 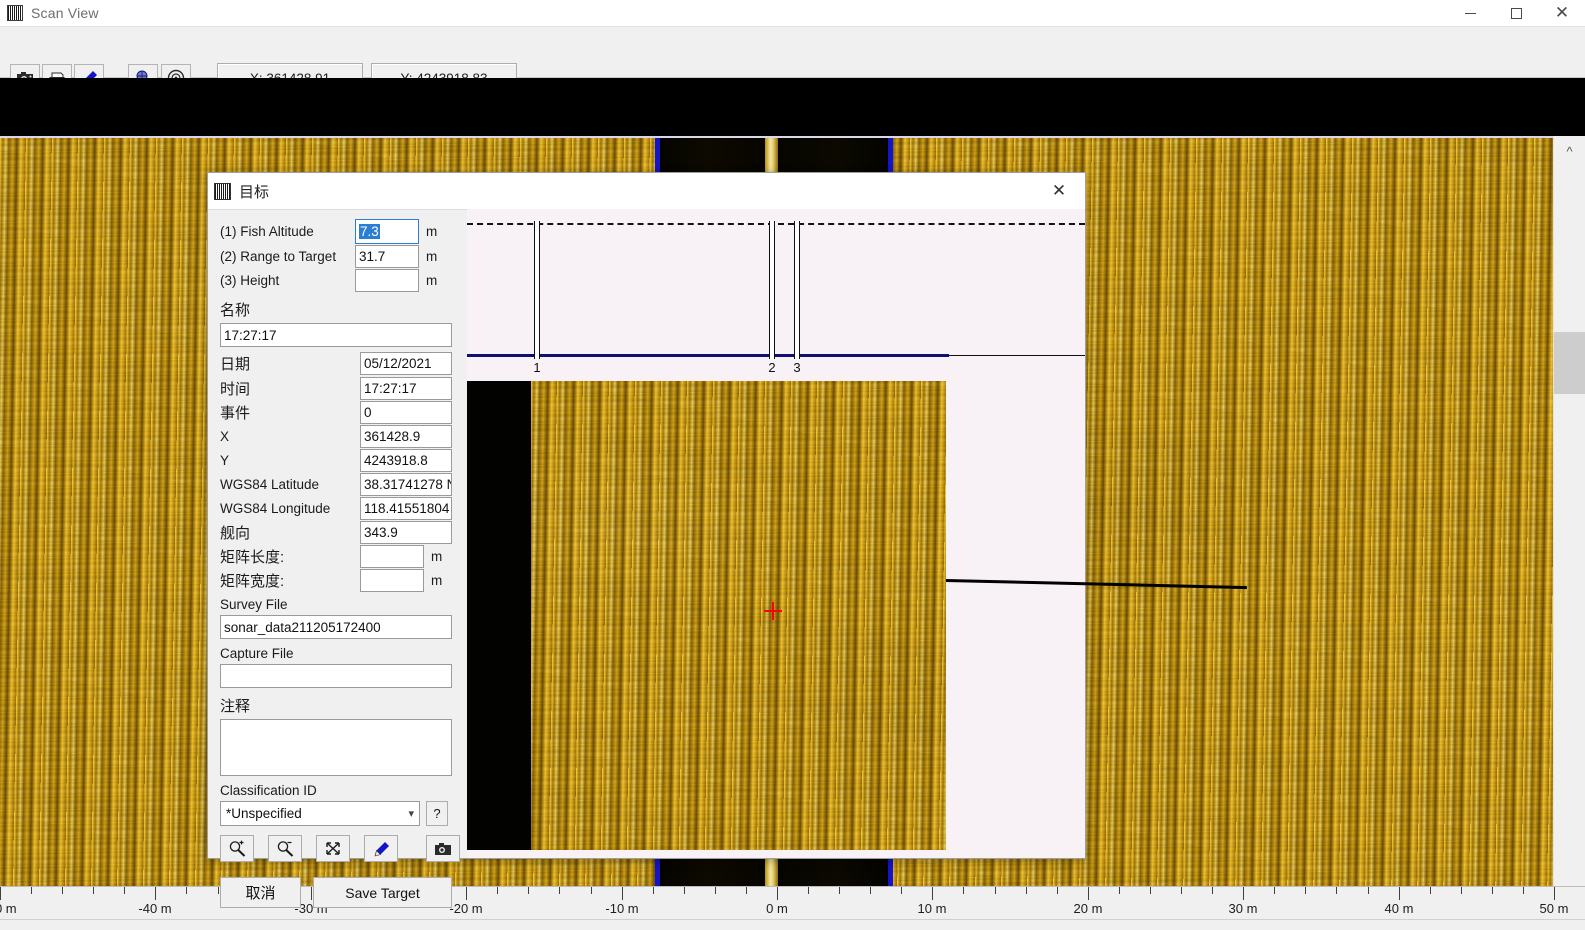 I want to click on fish-altitude-label: (1) Fish Altitude, so click(x=267, y=231).